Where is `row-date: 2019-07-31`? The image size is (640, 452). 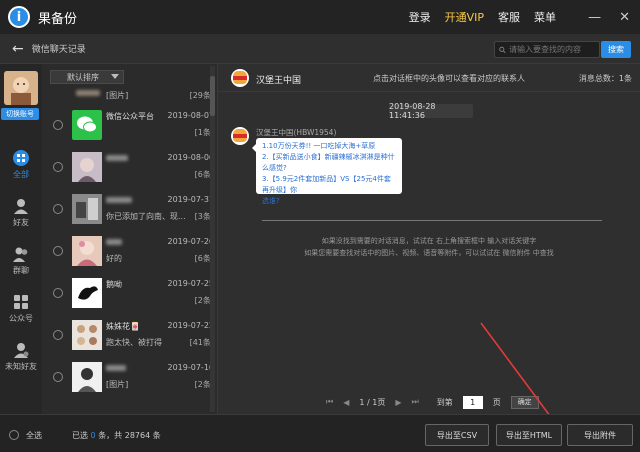
row-date: 2019-07-31 is located at coordinates (191, 199).